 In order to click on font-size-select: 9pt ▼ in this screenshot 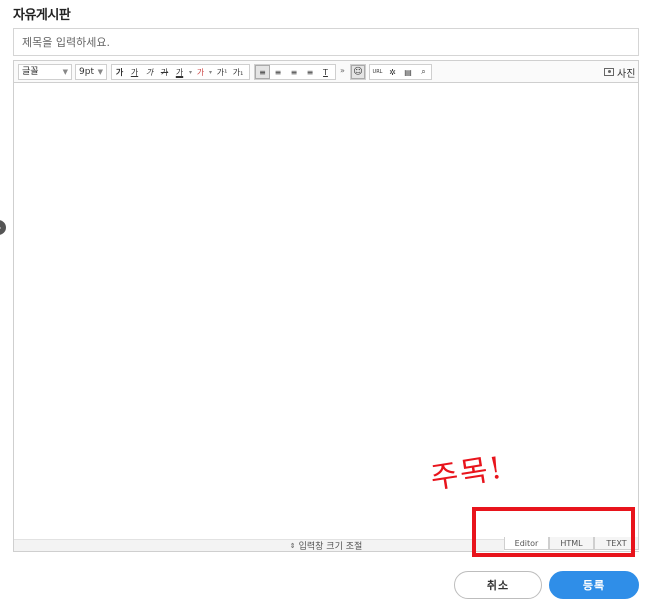, I will do `click(91, 72)`.